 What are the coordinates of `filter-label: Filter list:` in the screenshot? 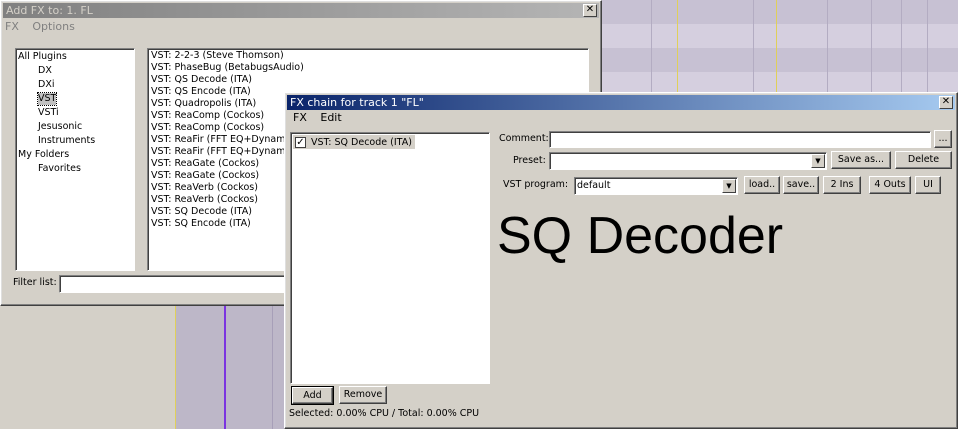 It's located at (35, 282).